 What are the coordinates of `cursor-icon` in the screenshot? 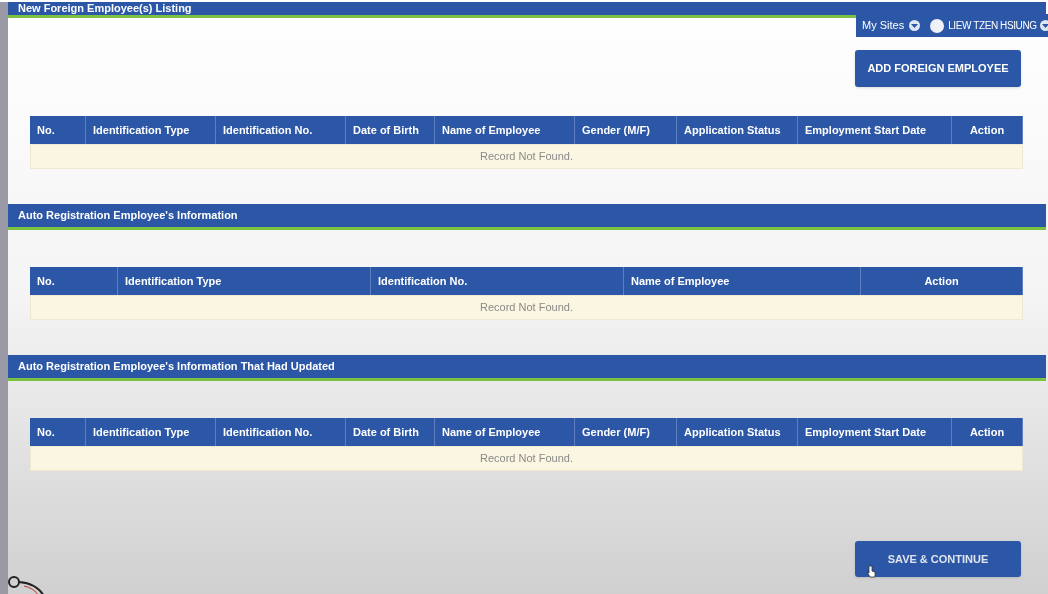 It's located at (871, 571).